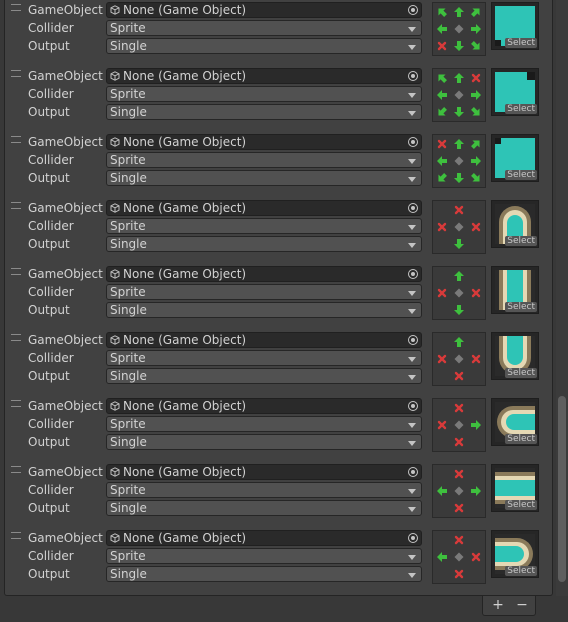 The width and height of the screenshot is (568, 622). I want to click on add-rule-button: +, so click(498, 605).